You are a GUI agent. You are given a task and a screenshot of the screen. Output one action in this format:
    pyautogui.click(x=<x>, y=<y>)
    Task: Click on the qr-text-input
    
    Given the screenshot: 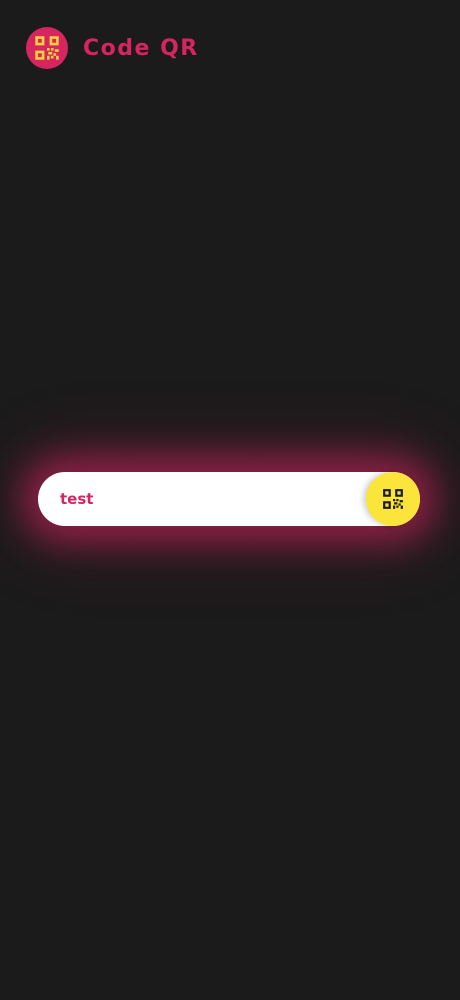 What is the action you would take?
    pyautogui.click(x=198, y=499)
    